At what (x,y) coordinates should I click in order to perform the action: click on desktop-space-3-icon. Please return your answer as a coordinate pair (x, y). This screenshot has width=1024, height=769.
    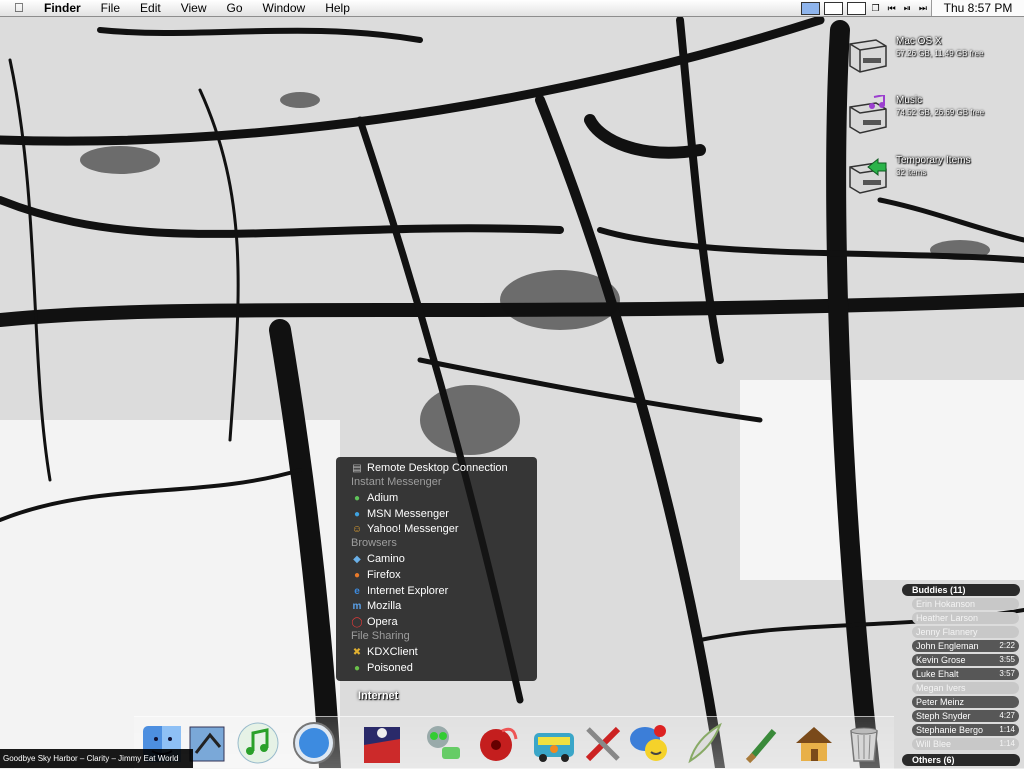
    Looking at the image, I should click on (856, 8).